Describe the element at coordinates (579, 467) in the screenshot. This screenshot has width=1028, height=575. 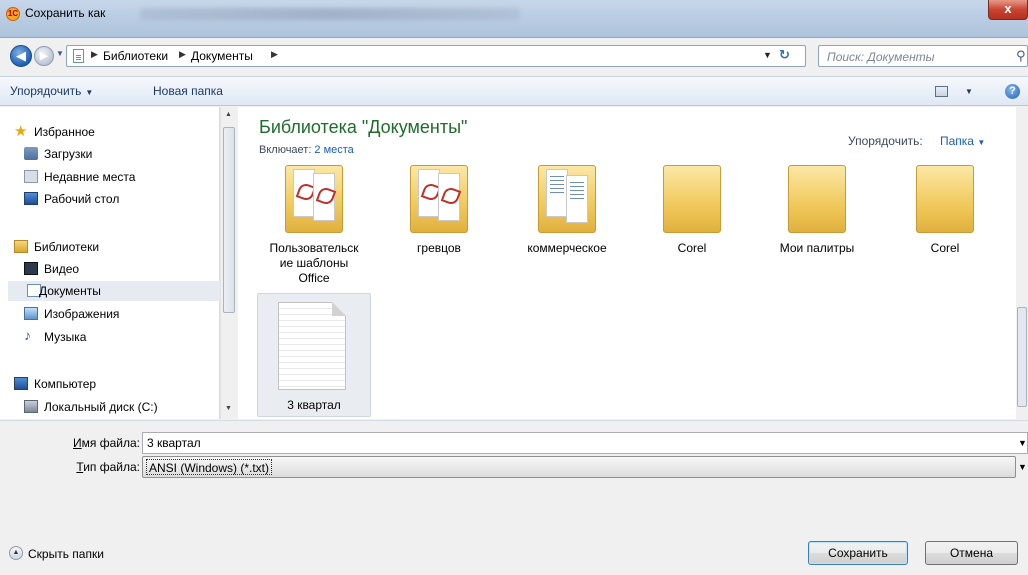
I see `filetype-select: ANSI (Windows) (*.txt)` at that location.